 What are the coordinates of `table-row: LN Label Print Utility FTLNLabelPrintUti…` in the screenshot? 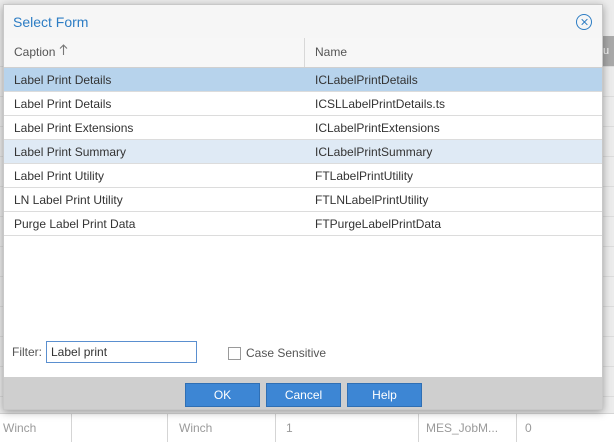 It's located at (303, 200).